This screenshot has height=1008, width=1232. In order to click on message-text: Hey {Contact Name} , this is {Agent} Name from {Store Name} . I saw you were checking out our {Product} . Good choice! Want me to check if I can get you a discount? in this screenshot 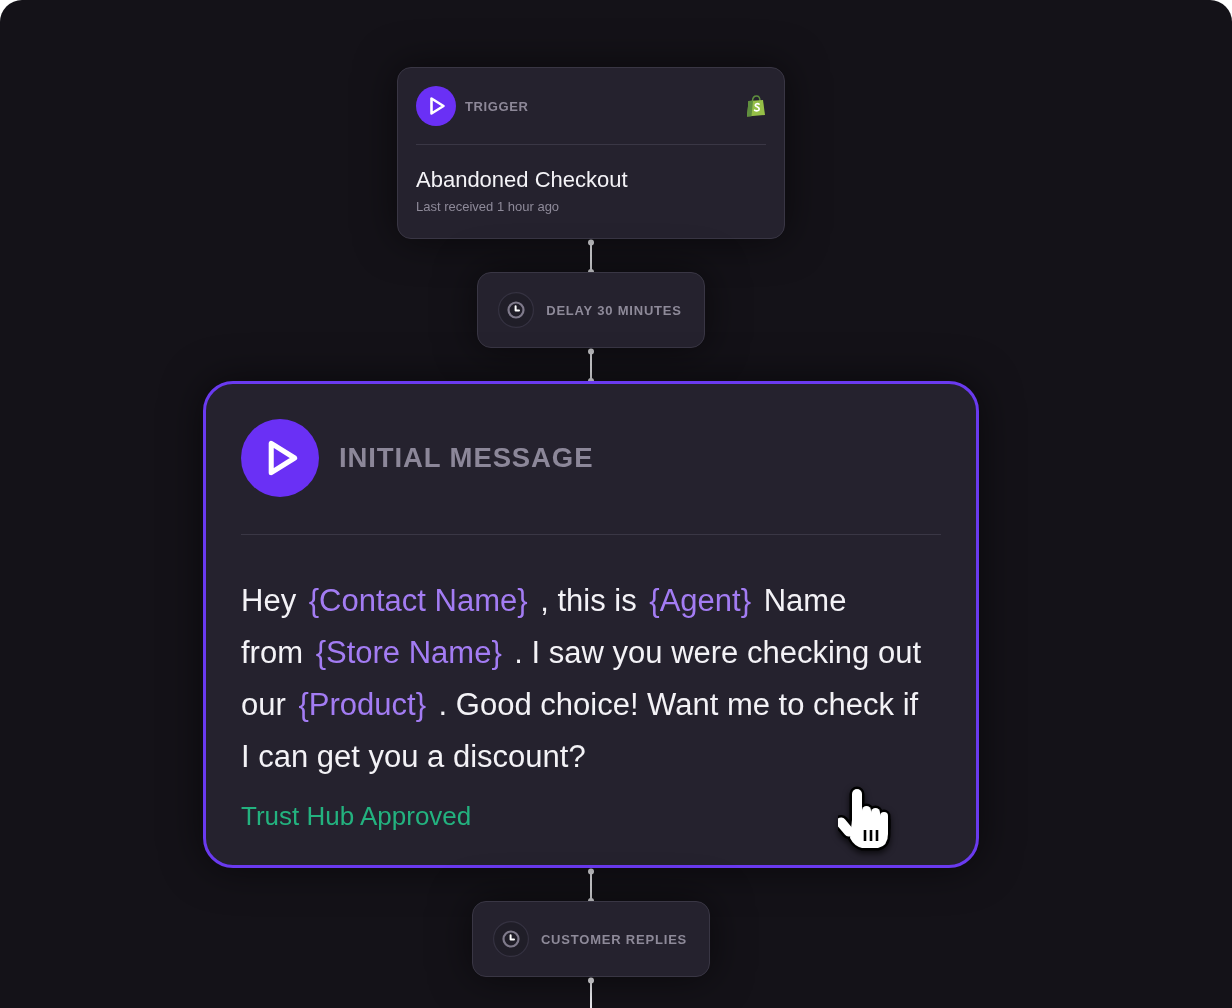, I will do `click(581, 679)`.